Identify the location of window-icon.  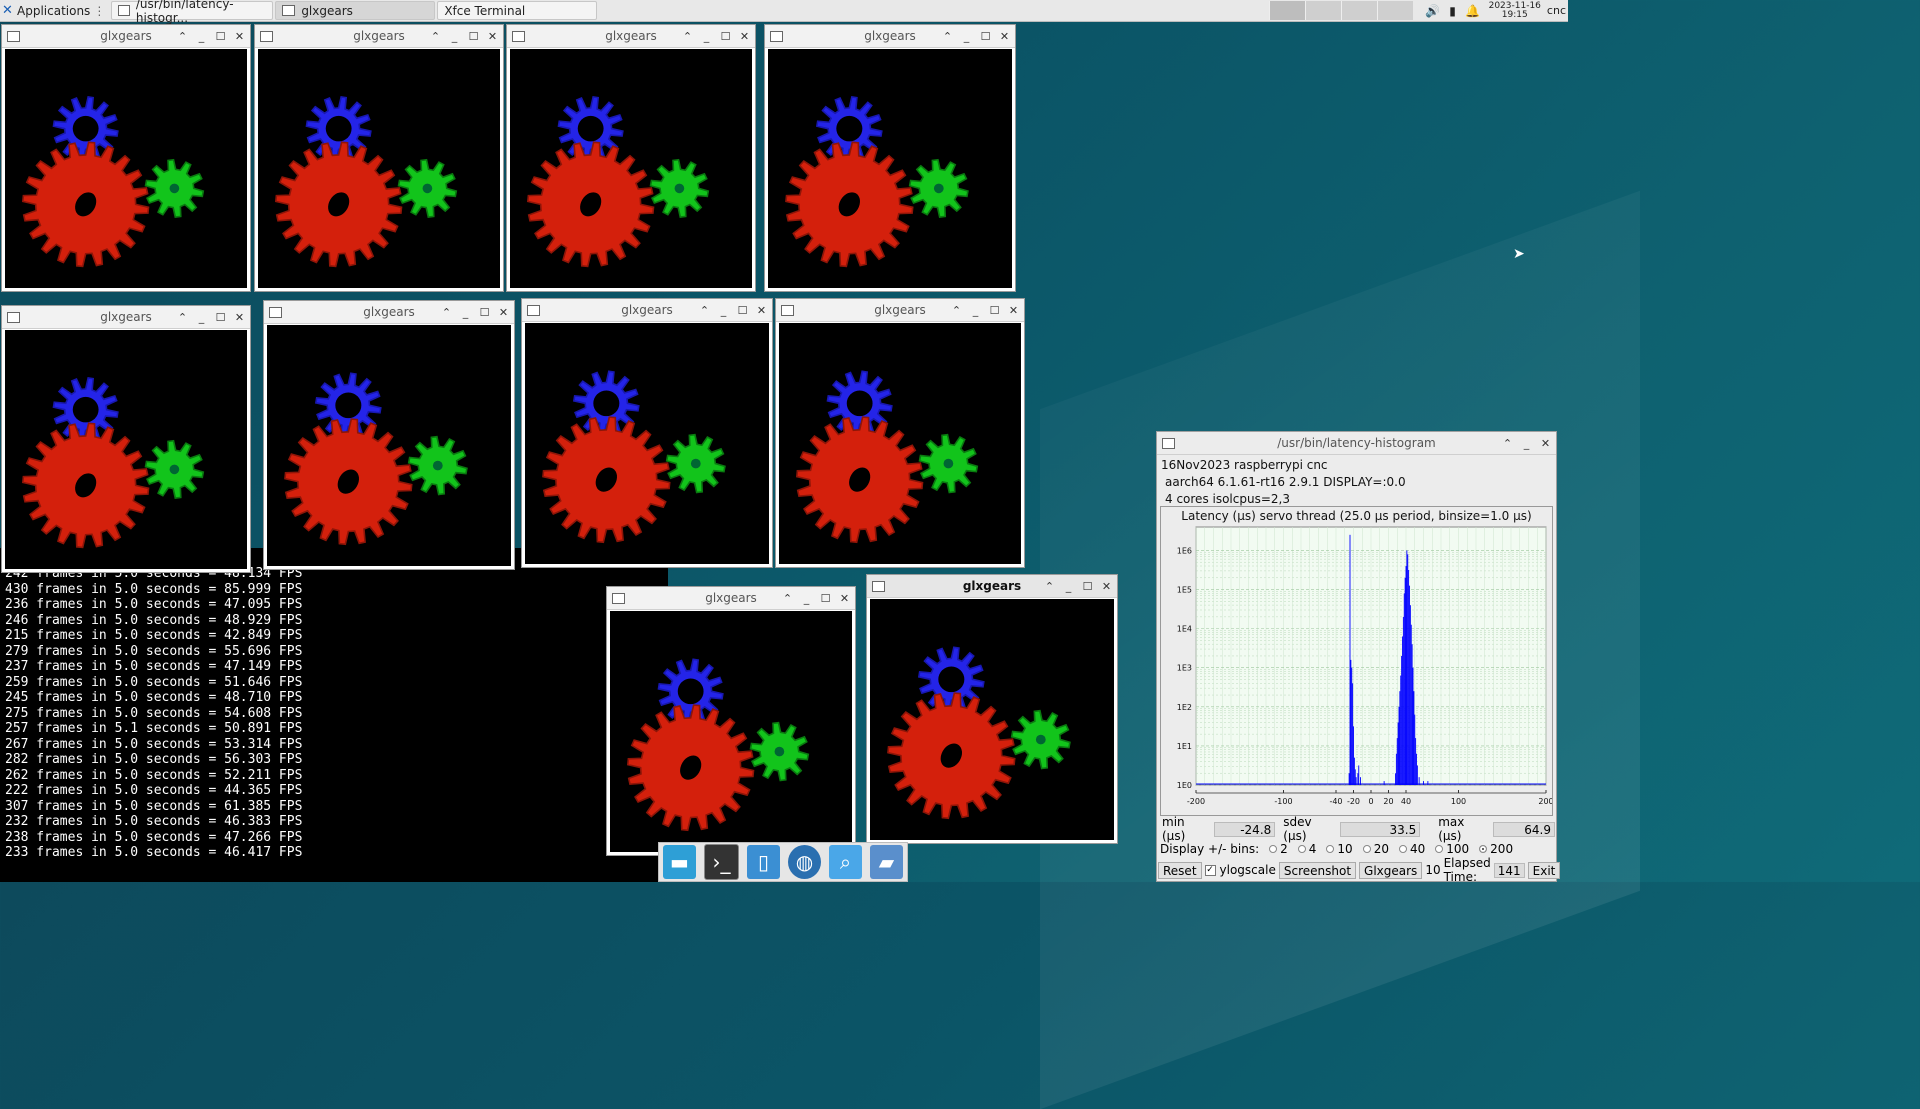
(787, 310).